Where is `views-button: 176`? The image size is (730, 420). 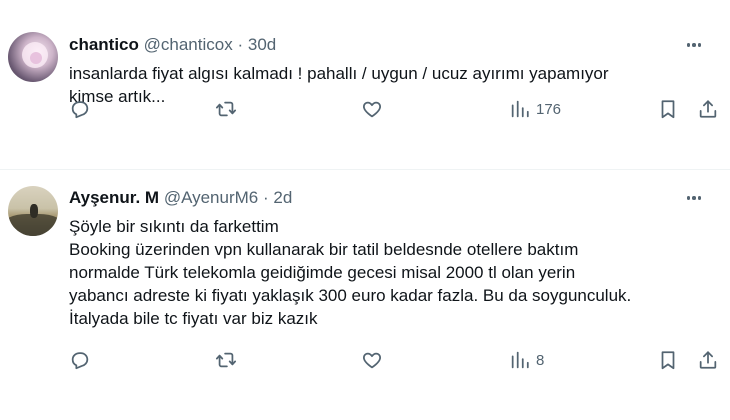 views-button: 176 is located at coordinates (535, 109).